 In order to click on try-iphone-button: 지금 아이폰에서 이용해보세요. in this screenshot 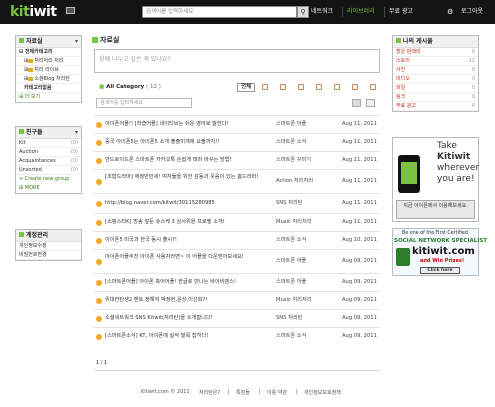, I will do `click(435, 209)`.